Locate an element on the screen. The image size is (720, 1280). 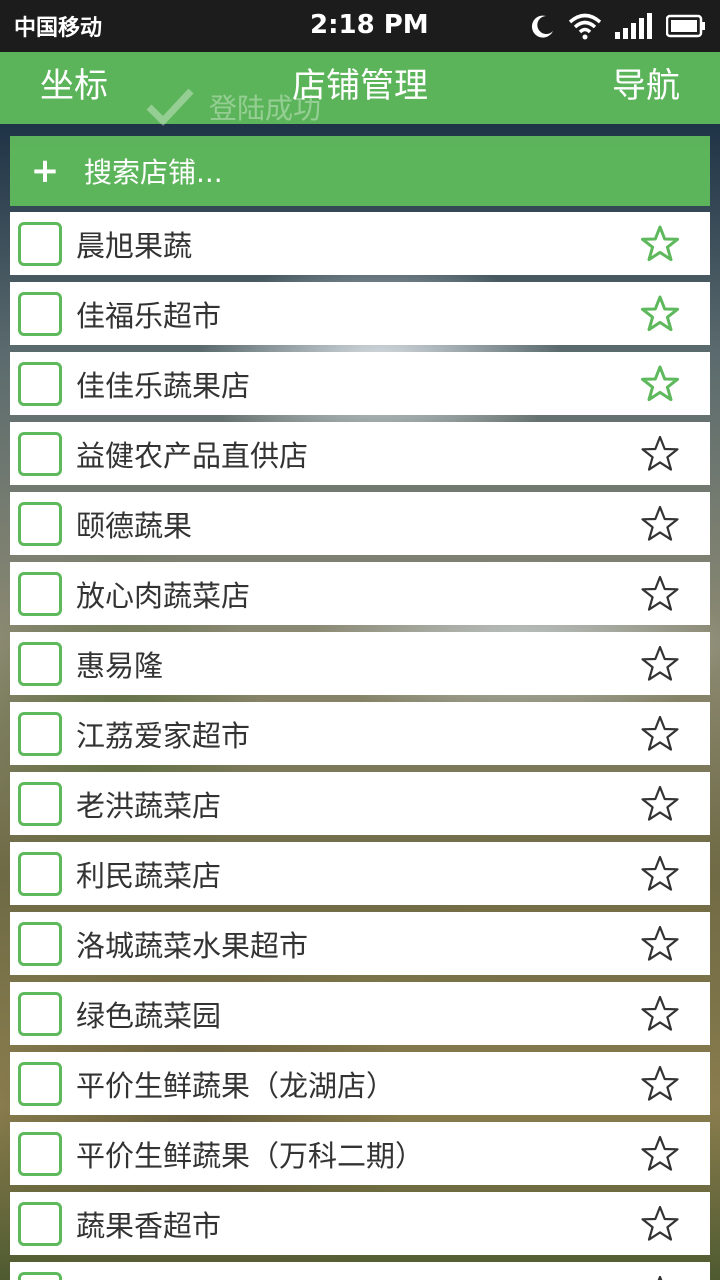
store-name: 利民蔬菜店 is located at coordinates (149, 875).